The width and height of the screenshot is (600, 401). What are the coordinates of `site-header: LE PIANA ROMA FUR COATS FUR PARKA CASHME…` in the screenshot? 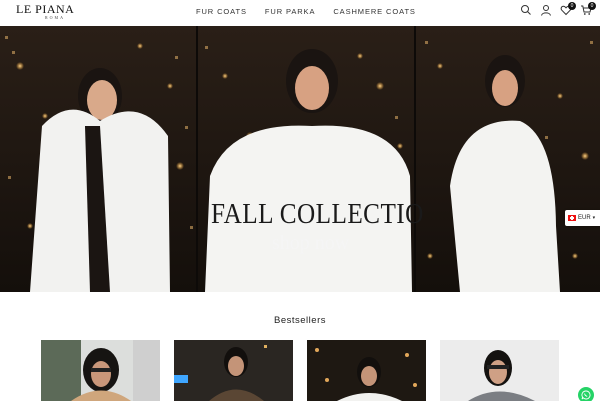 It's located at (300, 13).